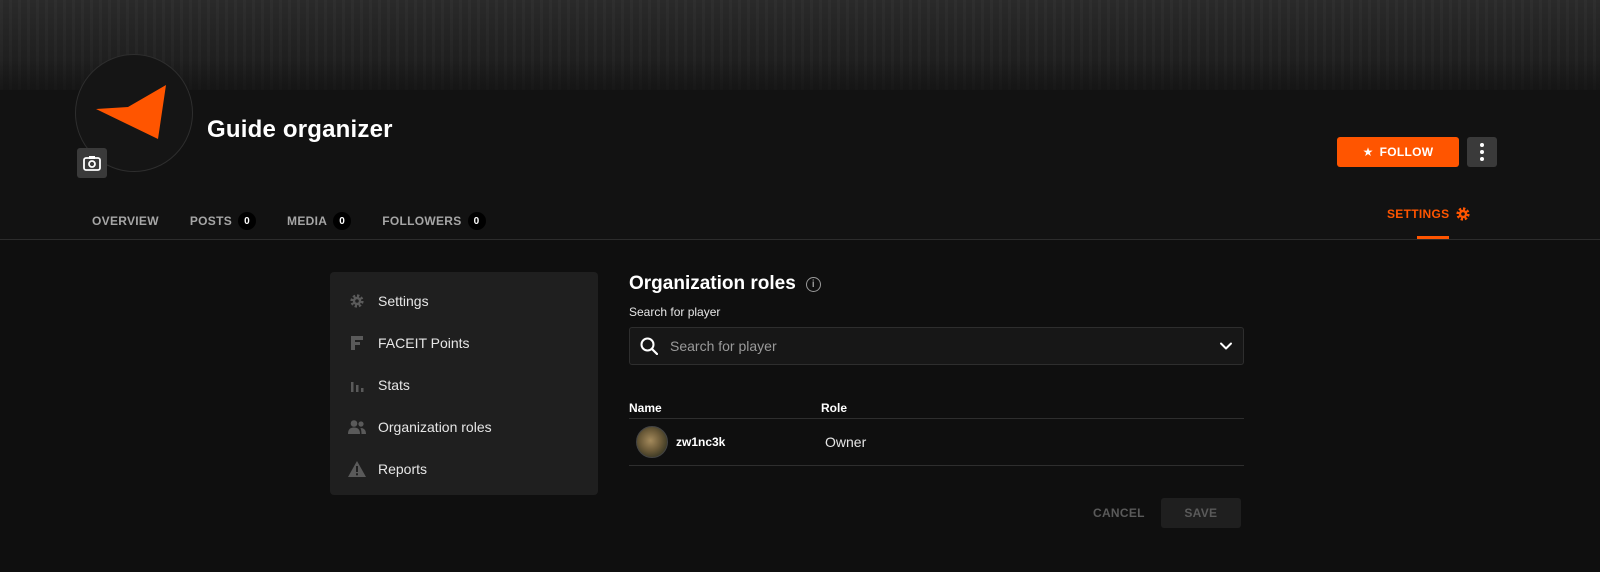 The height and width of the screenshot is (572, 1600). I want to click on tab-settings: SETTINGS, so click(1429, 214).